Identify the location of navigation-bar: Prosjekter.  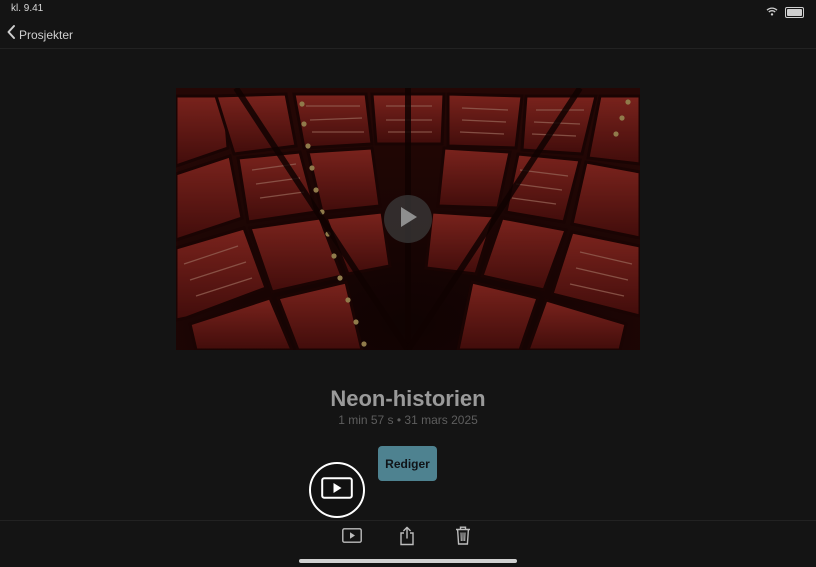
(408, 33).